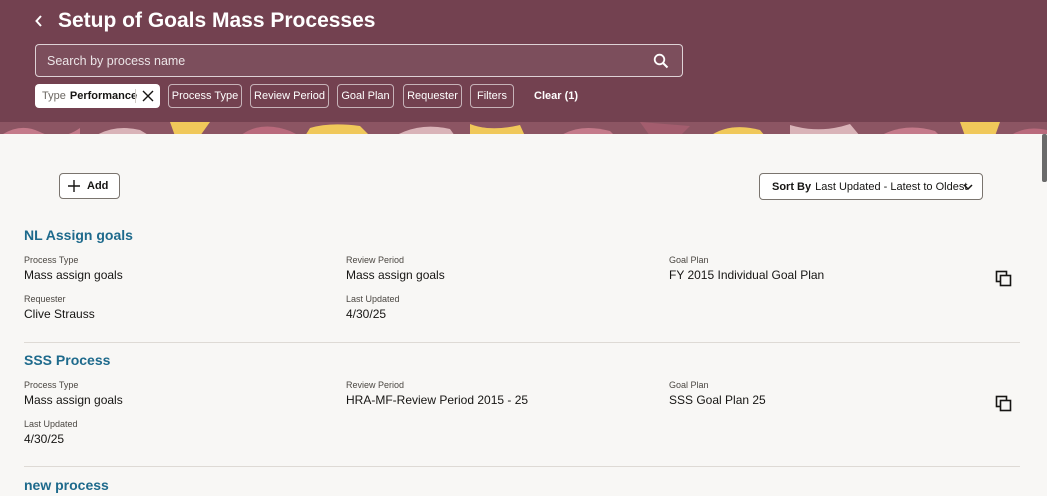 The image size is (1047, 496). Describe the element at coordinates (968, 187) in the screenshot. I see `chevron-down-icon` at that location.